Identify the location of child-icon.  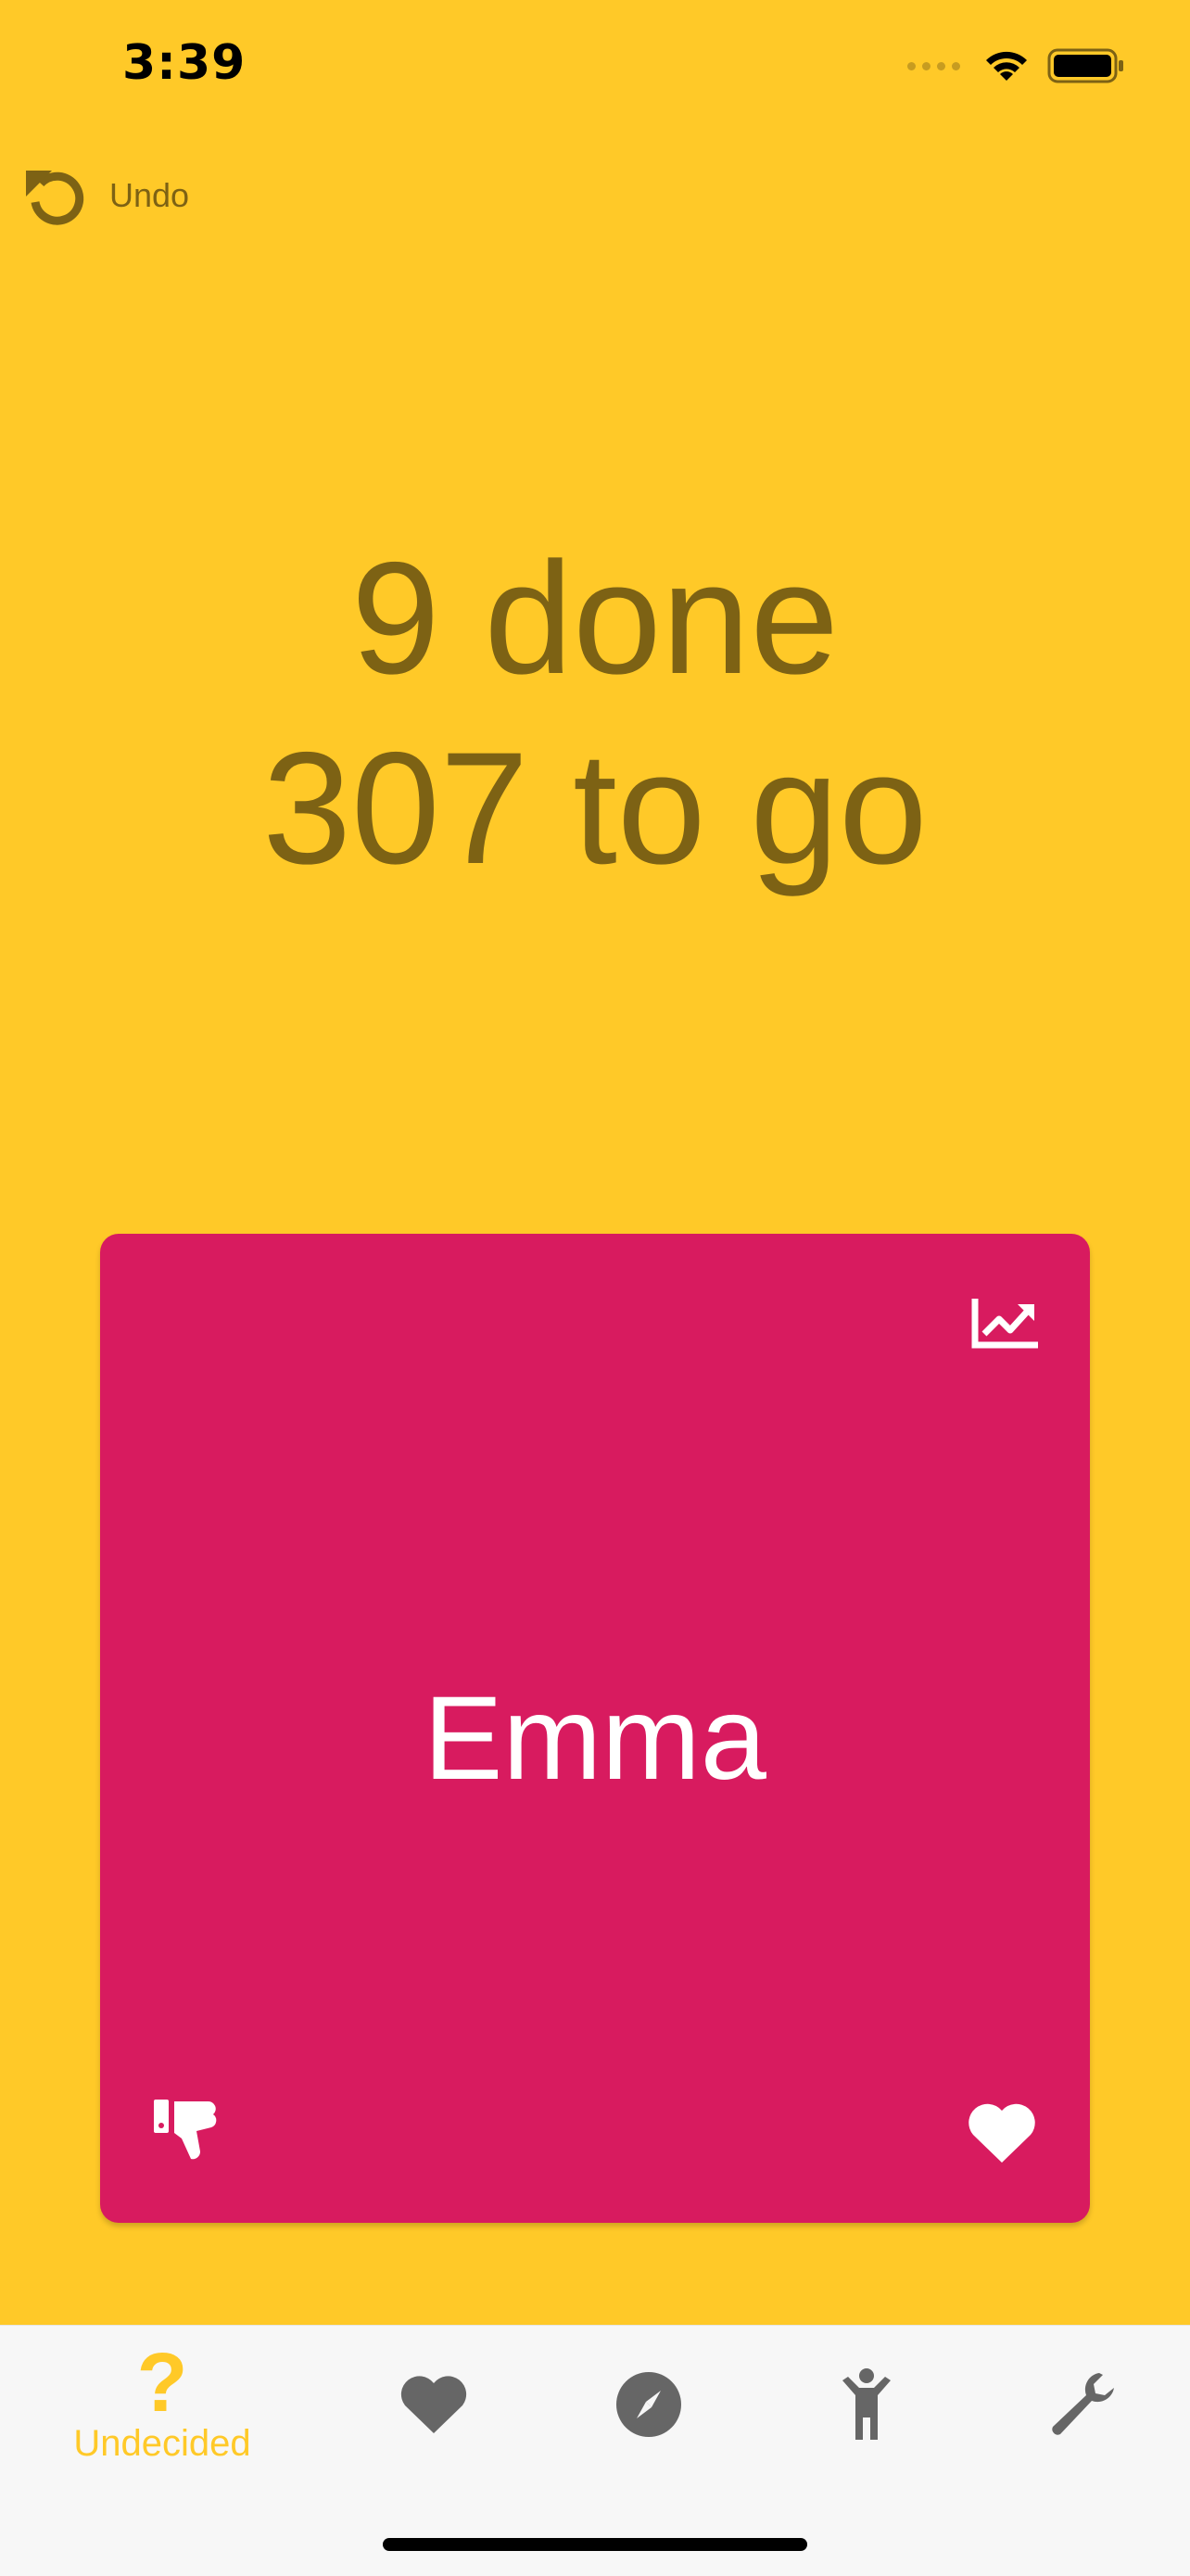
(866, 2404).